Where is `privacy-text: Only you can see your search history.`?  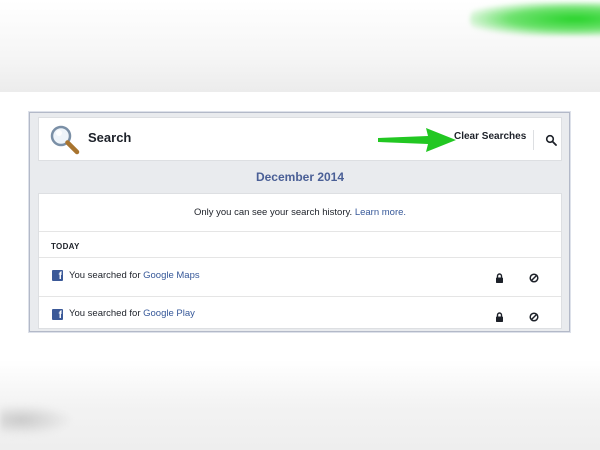
privacy-text: Only you can see your search history. is located at coordinates (273, 212).